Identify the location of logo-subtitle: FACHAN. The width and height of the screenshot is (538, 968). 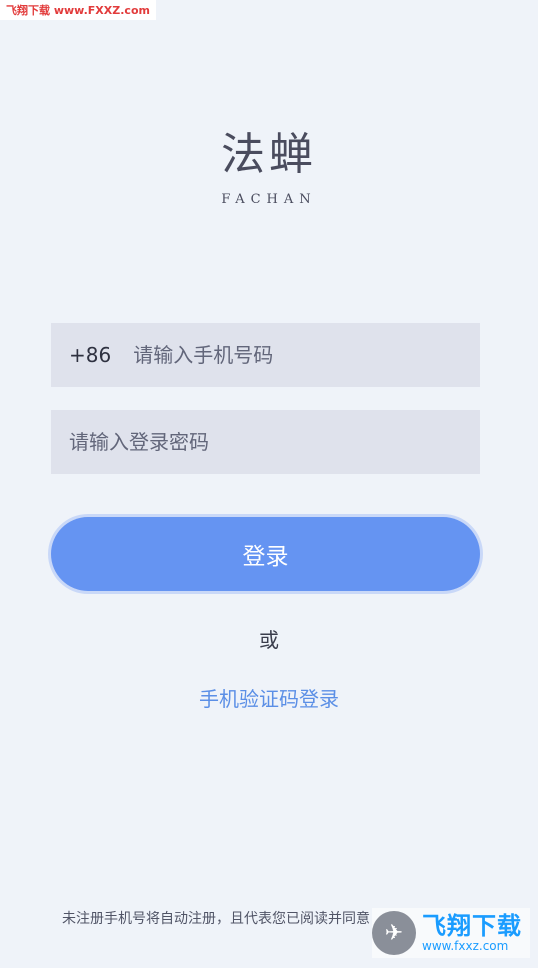
(269, 199).